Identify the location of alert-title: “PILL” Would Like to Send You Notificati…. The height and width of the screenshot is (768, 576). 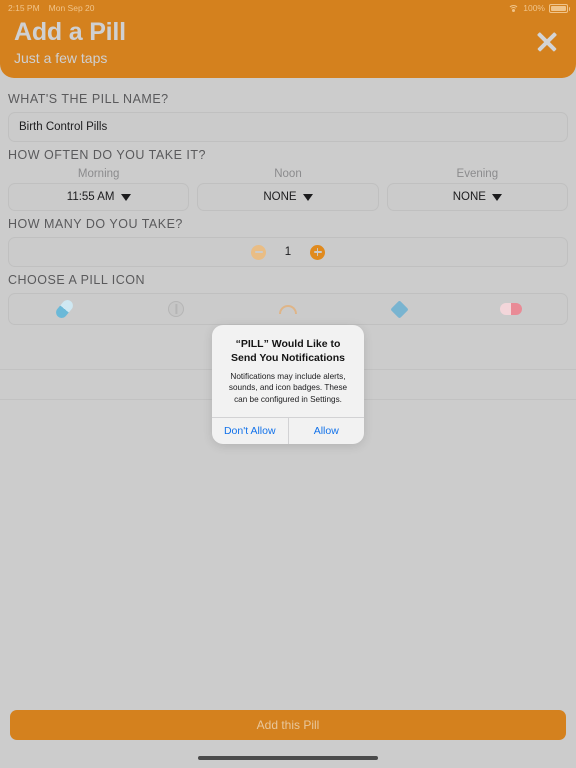
(288, 351).